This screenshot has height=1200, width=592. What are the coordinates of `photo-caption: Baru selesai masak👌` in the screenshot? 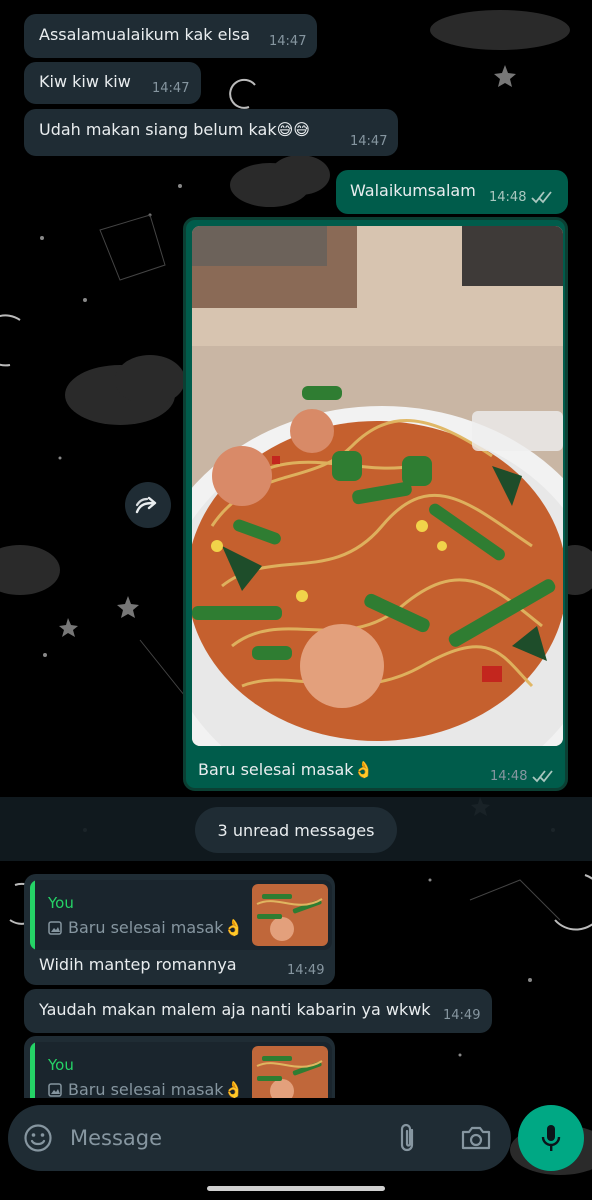 It's located at (285, 769).